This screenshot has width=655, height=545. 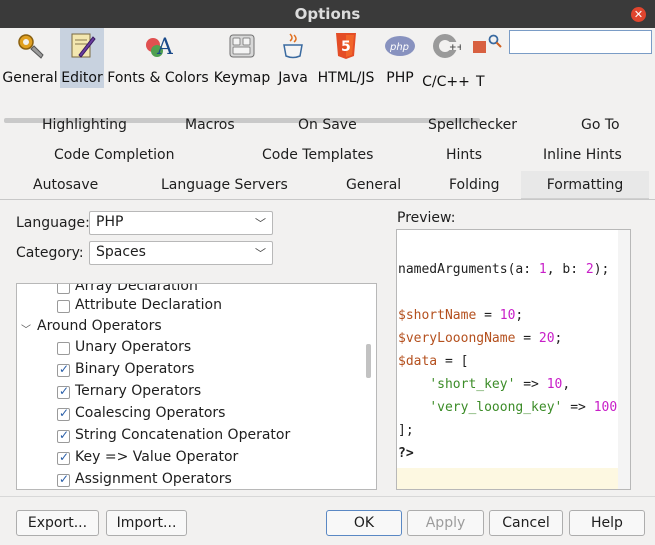 What do you see at coordinates (600, 125) in the screenshot?
I see `tab-go-to: Go To` at bounding box center [600, 125].